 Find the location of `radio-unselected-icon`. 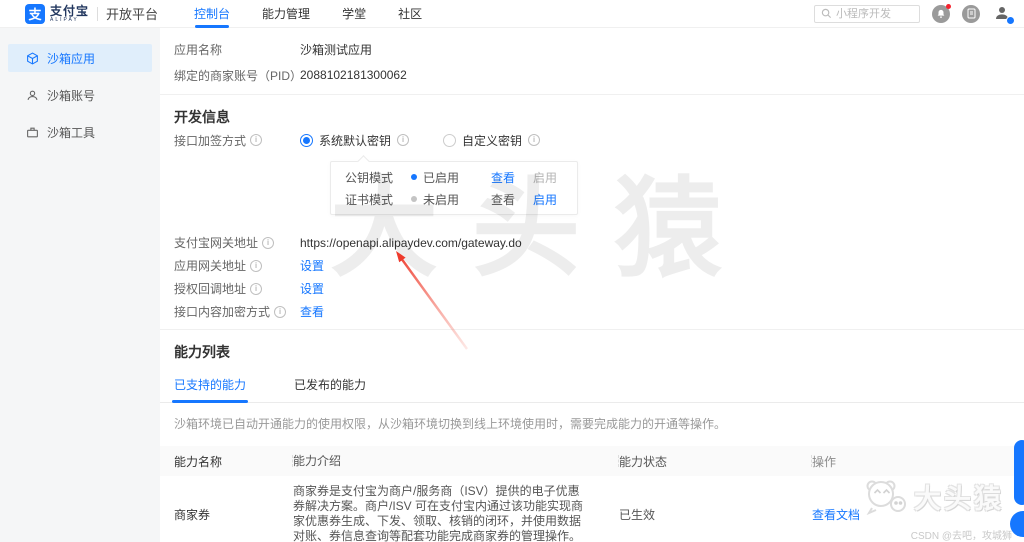

radio-unselected-icon is located at coordinates (450, 140).